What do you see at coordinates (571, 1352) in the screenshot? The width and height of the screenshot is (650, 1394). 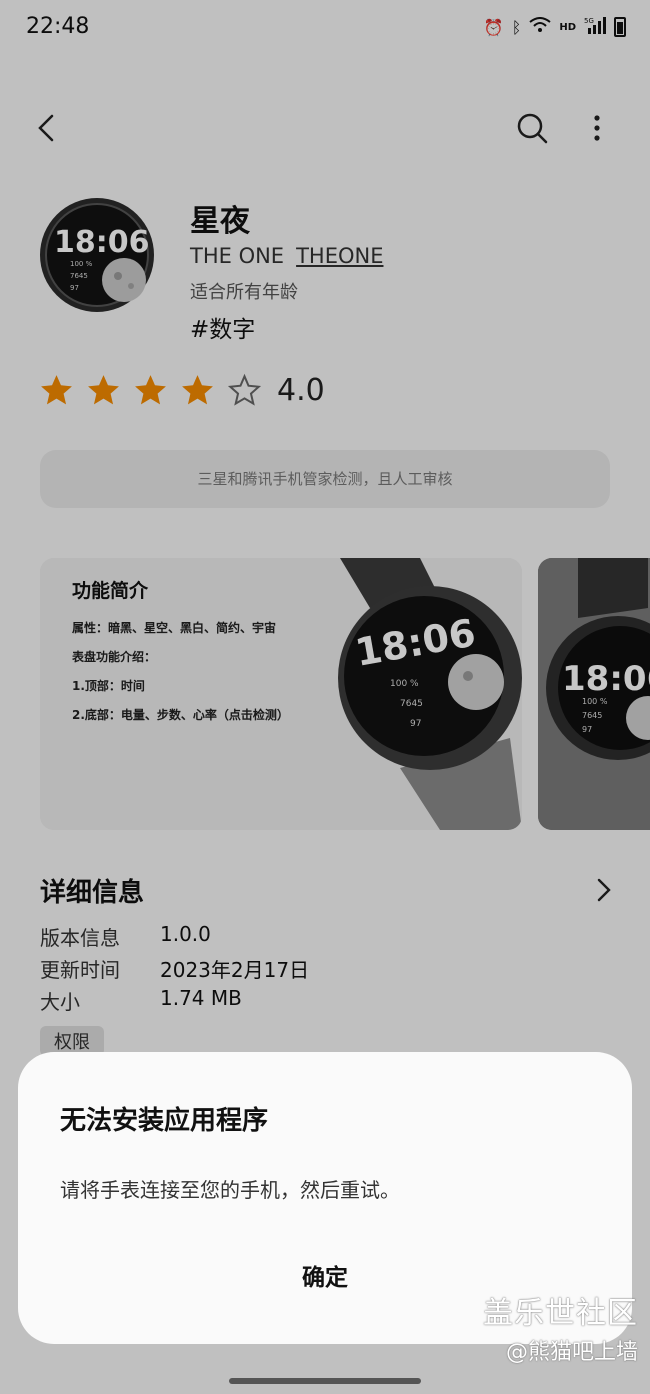 I see `watermark-line: @熊猫吧上墙` at bounding box center [571, 1352].